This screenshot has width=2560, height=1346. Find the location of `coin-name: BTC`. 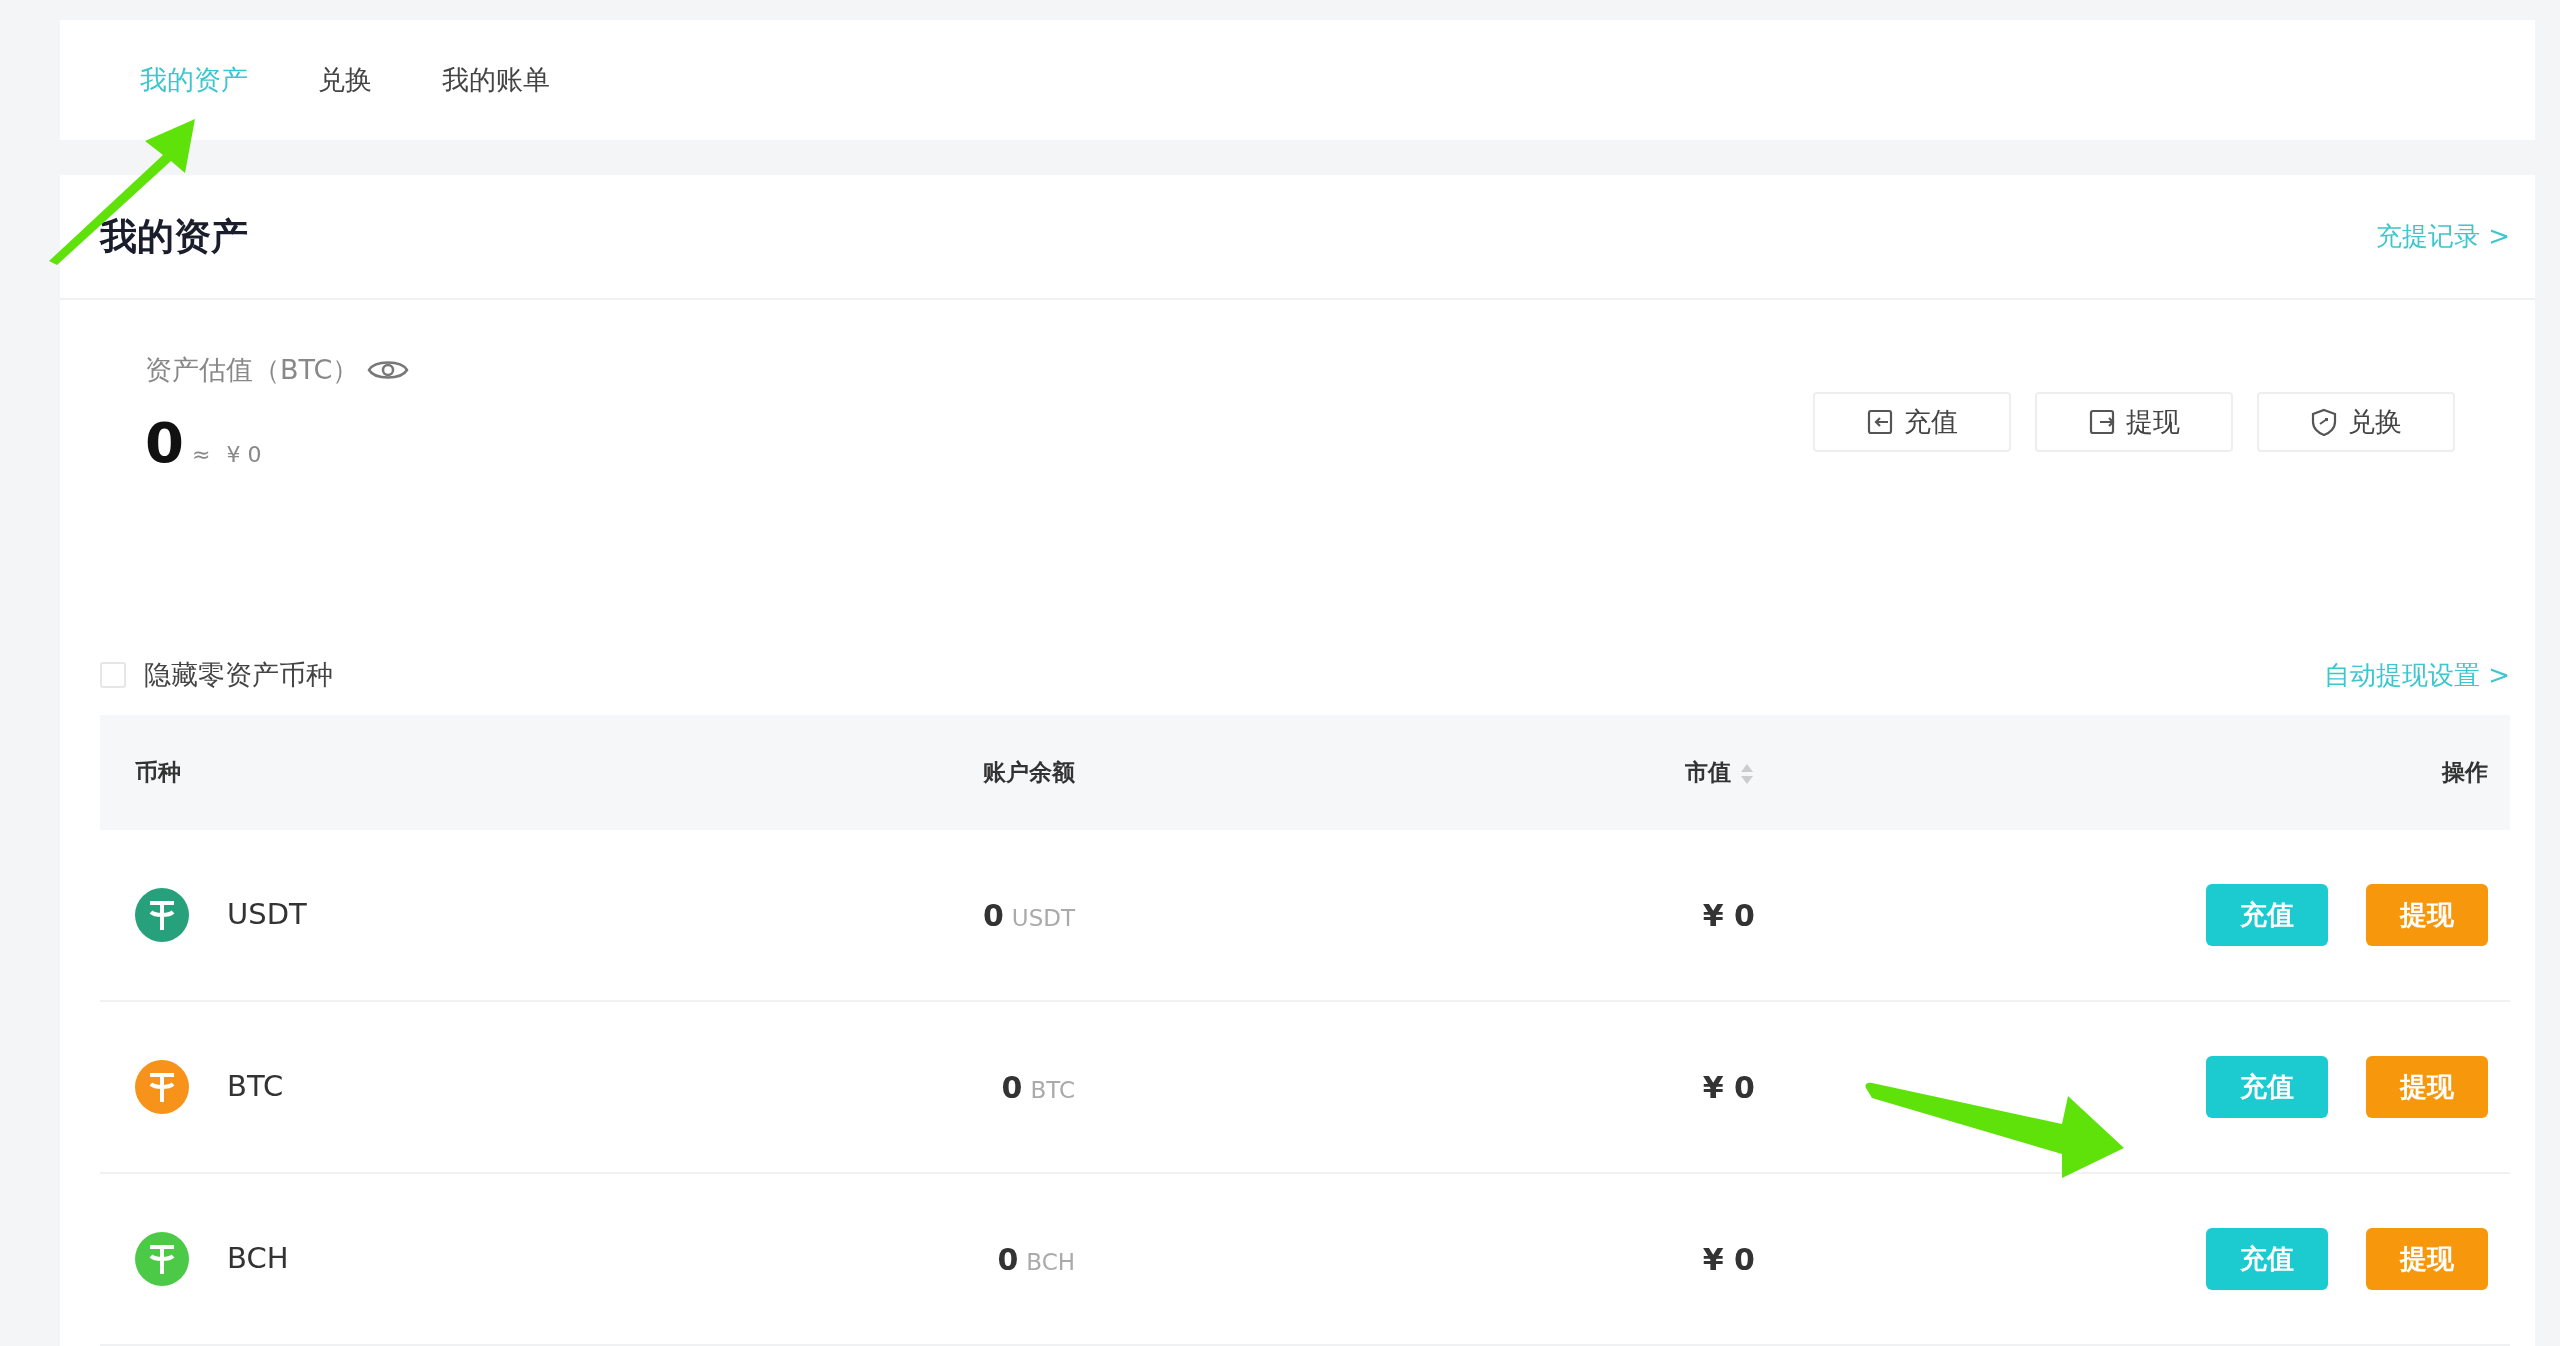

coin-name: BTC is located at coordinates (255, 1087).